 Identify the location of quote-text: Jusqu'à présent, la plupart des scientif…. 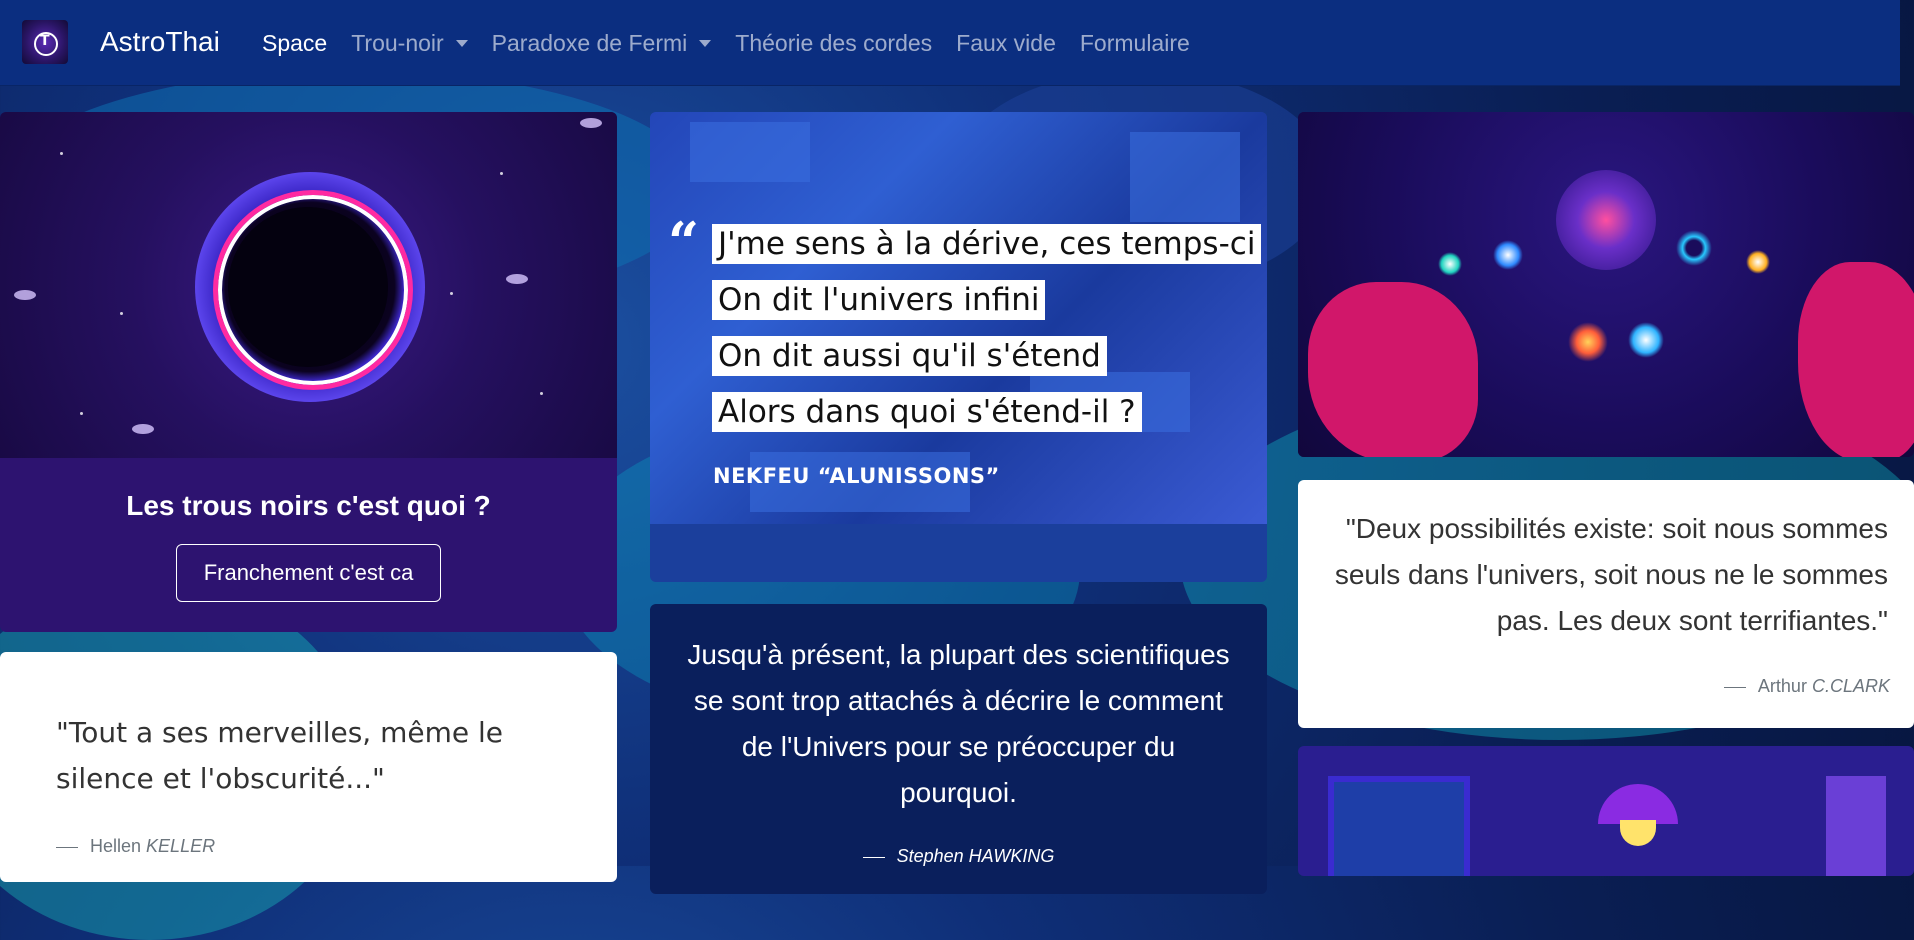
(958, 723).